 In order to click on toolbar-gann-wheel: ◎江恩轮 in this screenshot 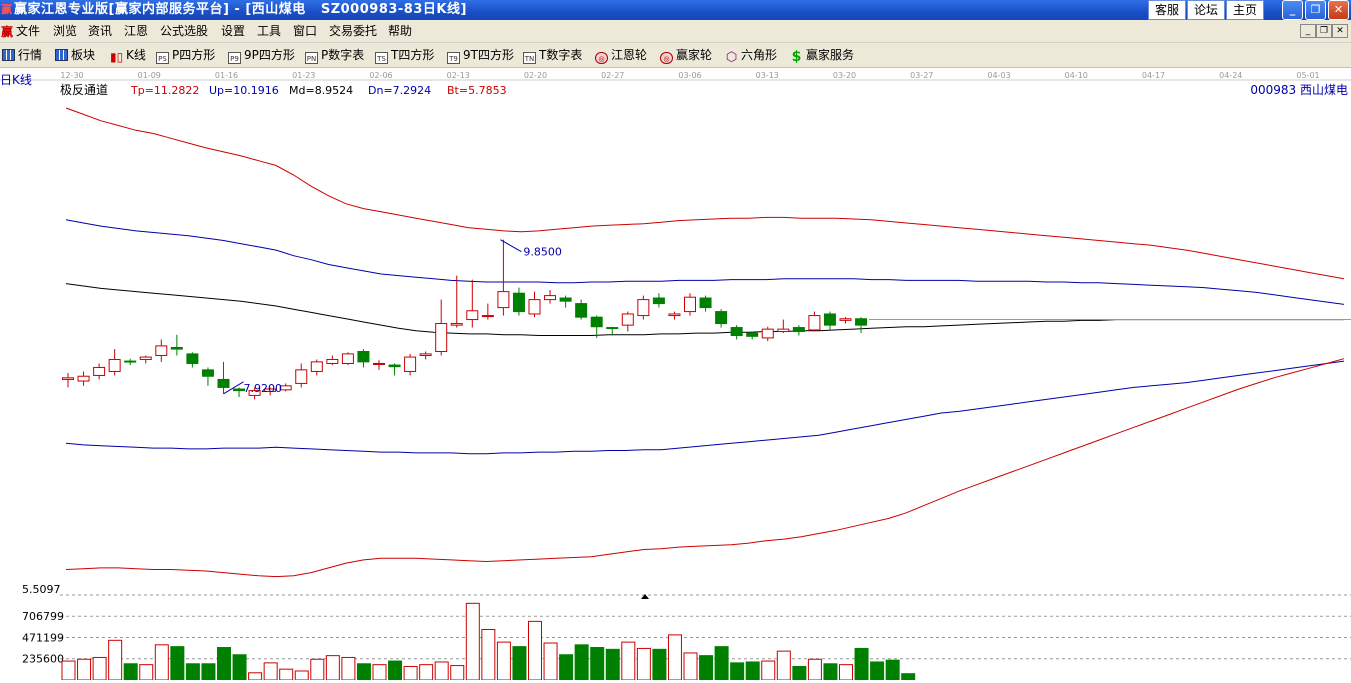, I will do `click(621, 55)`.